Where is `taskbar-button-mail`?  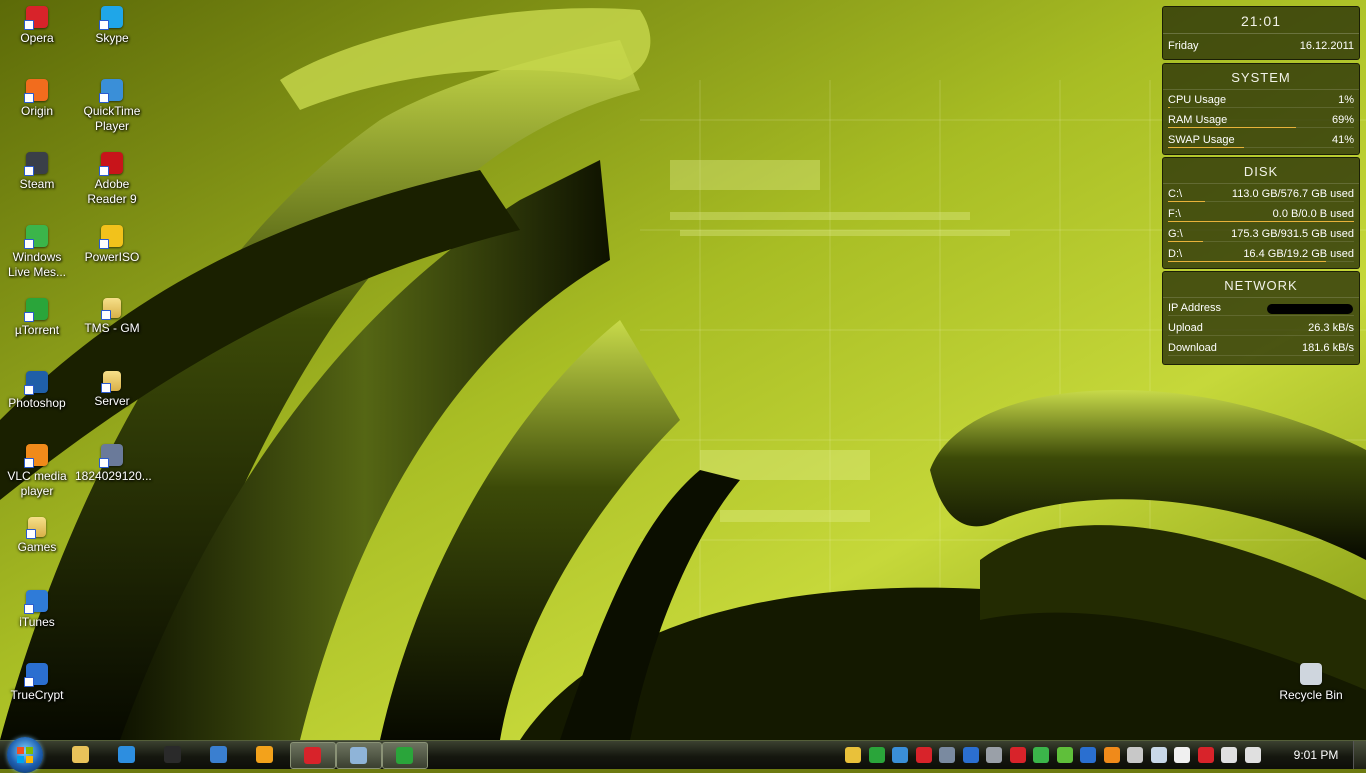
taskbar-button-mail is located at coordinates (219, 754).